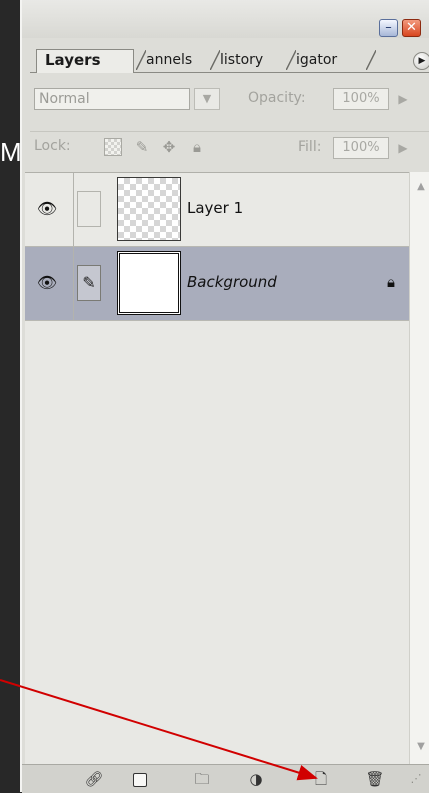  Describe the element at coordinates (52, 146) in the screenshot. I see `lock-label: Lock:` at that location.